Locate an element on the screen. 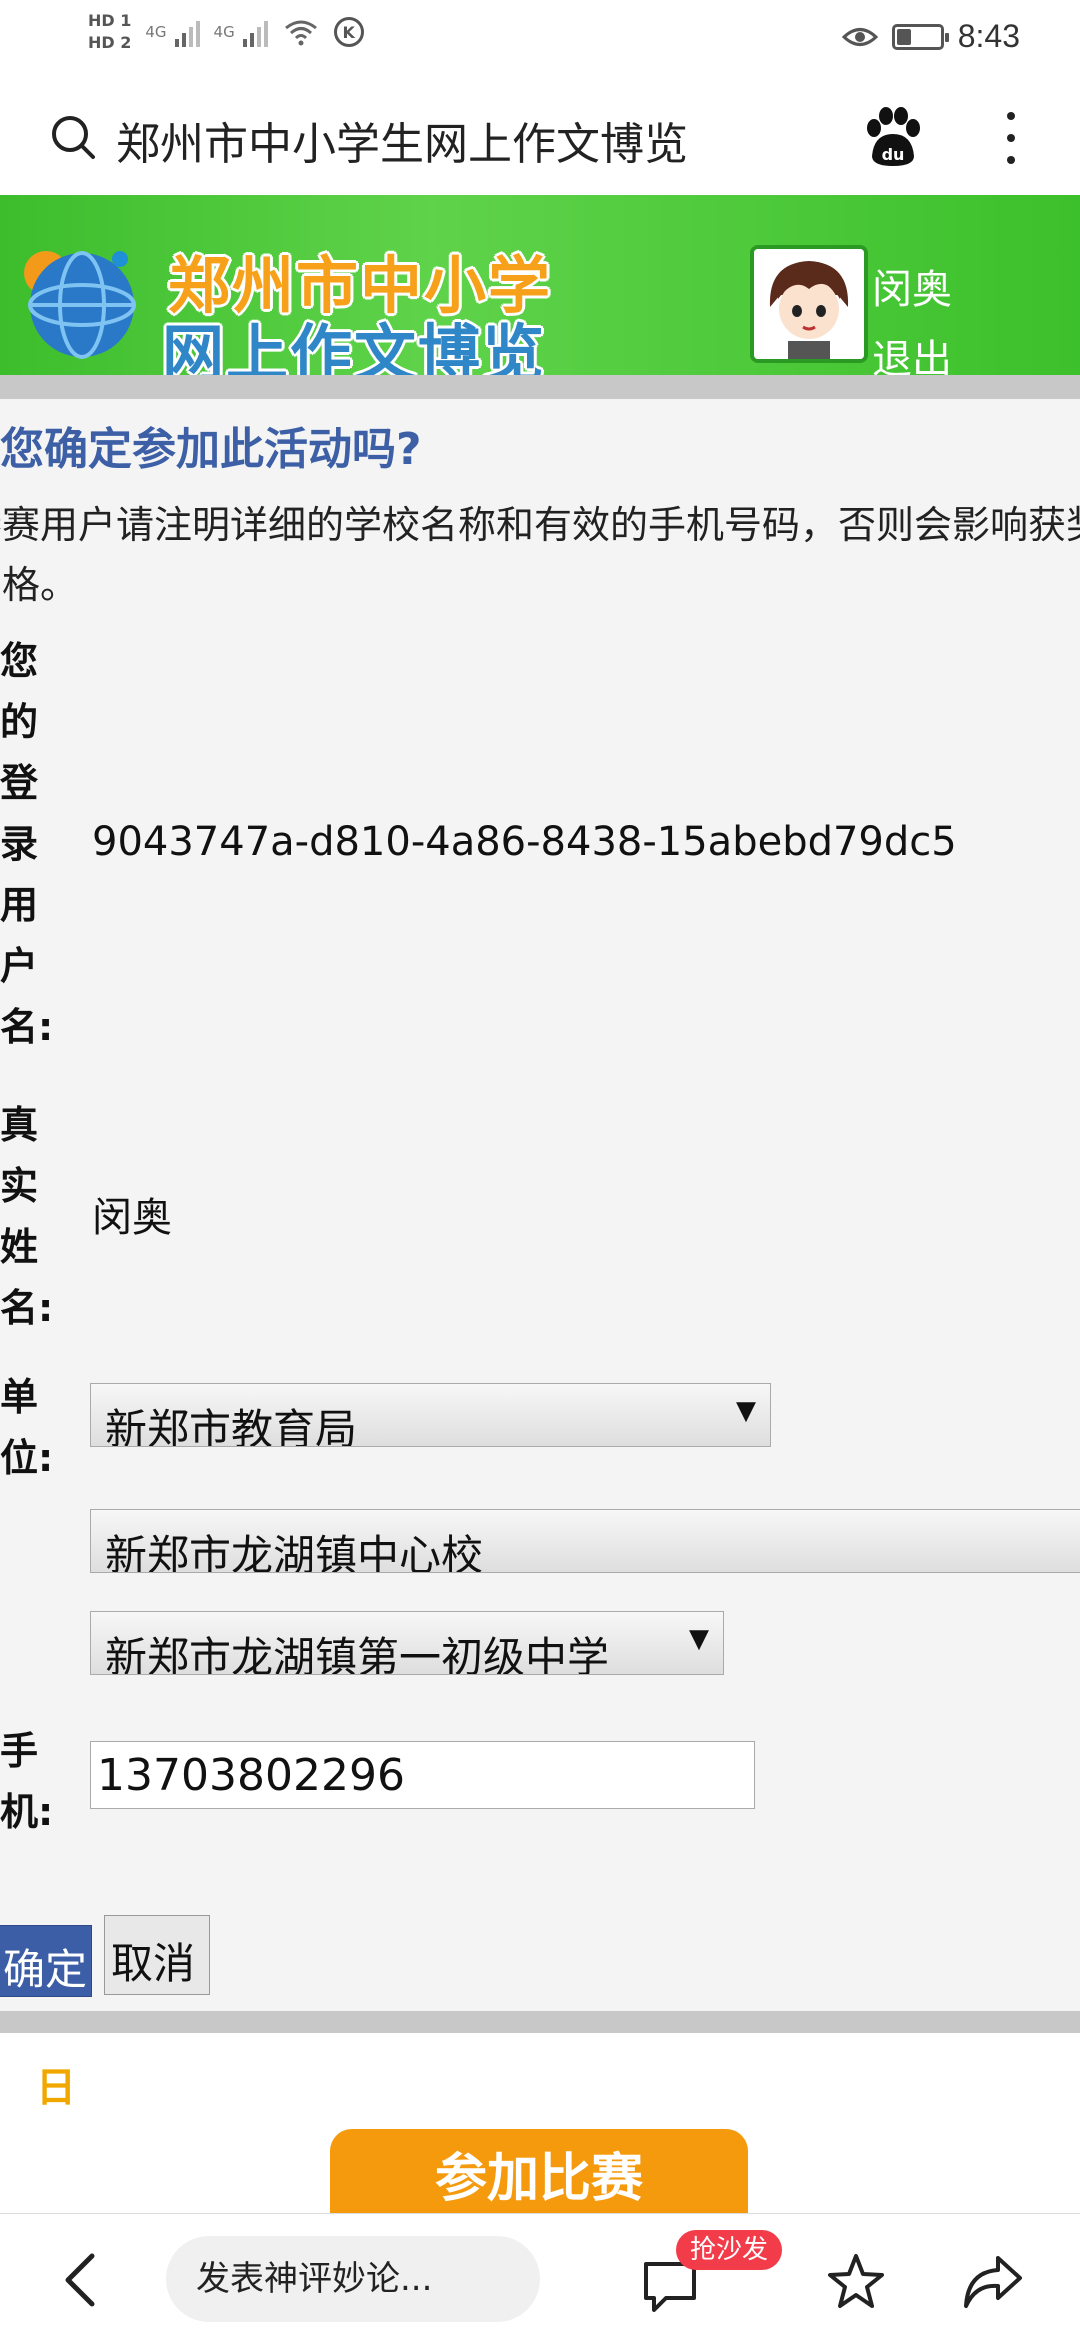  star-icon is located at coordinates (856, 2282).